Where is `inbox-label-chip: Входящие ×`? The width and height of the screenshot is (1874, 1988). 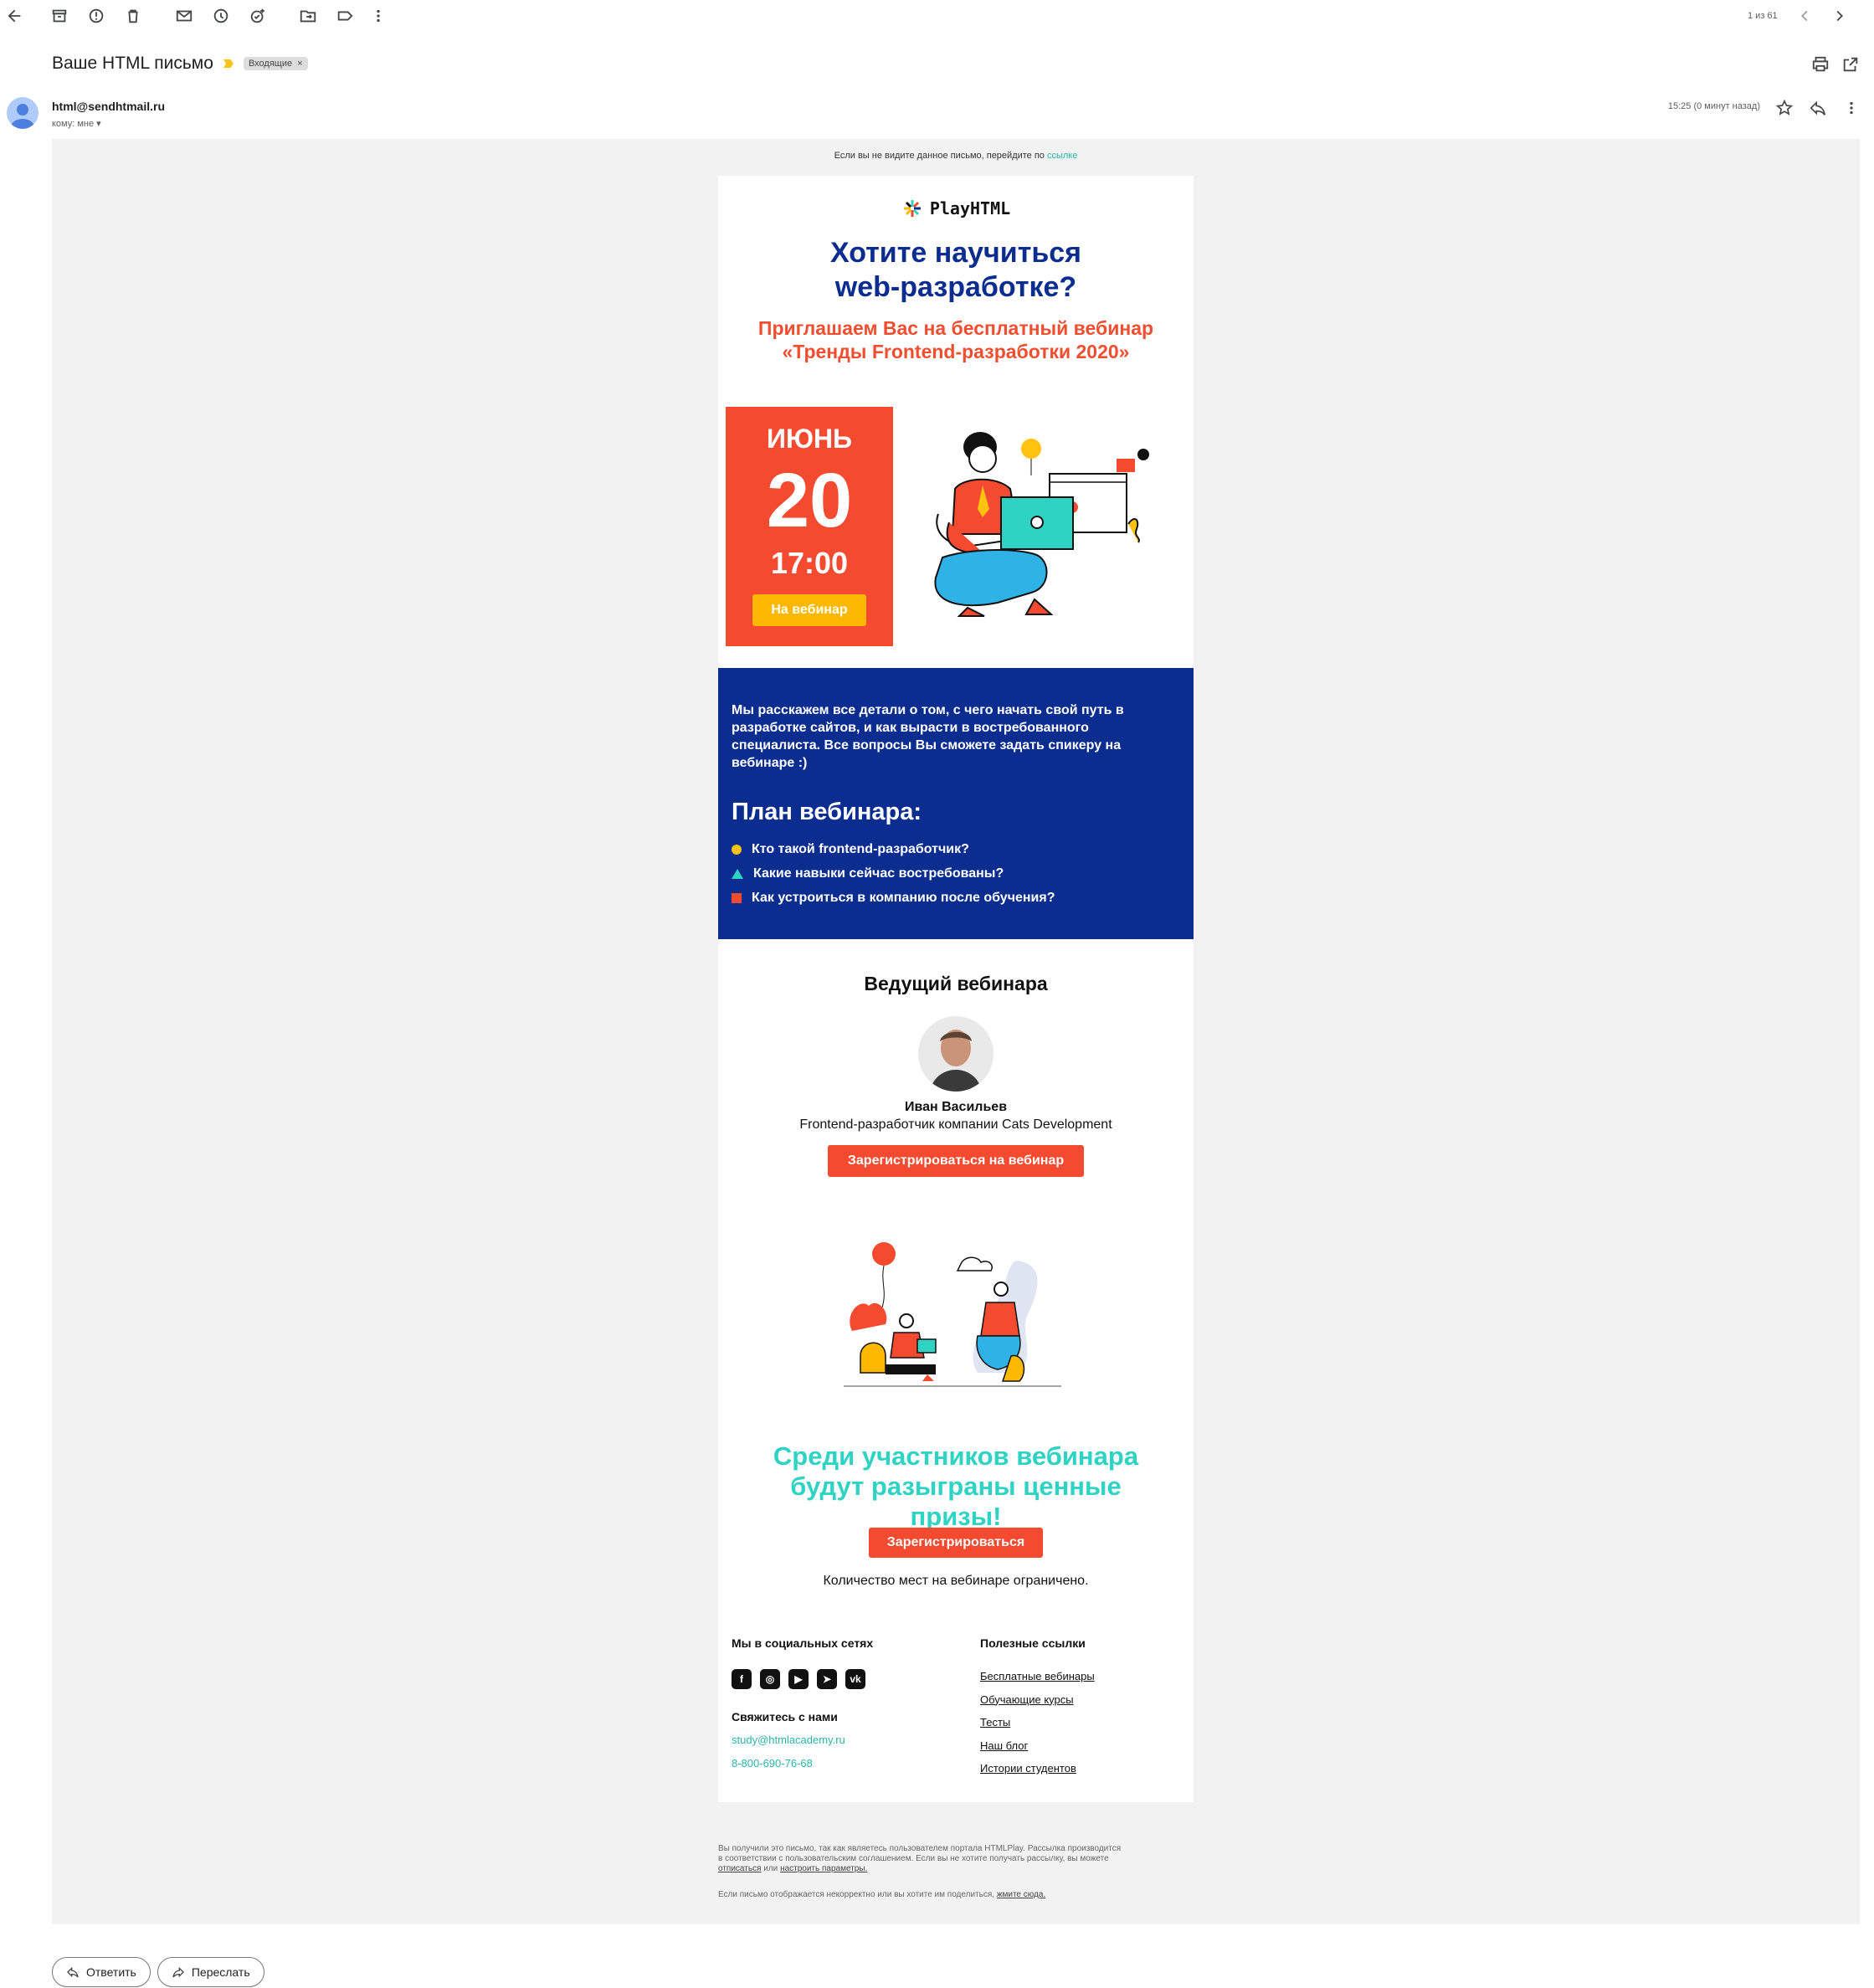
inbox-label-chip: Входящие × is located at coordinates (275, 63).